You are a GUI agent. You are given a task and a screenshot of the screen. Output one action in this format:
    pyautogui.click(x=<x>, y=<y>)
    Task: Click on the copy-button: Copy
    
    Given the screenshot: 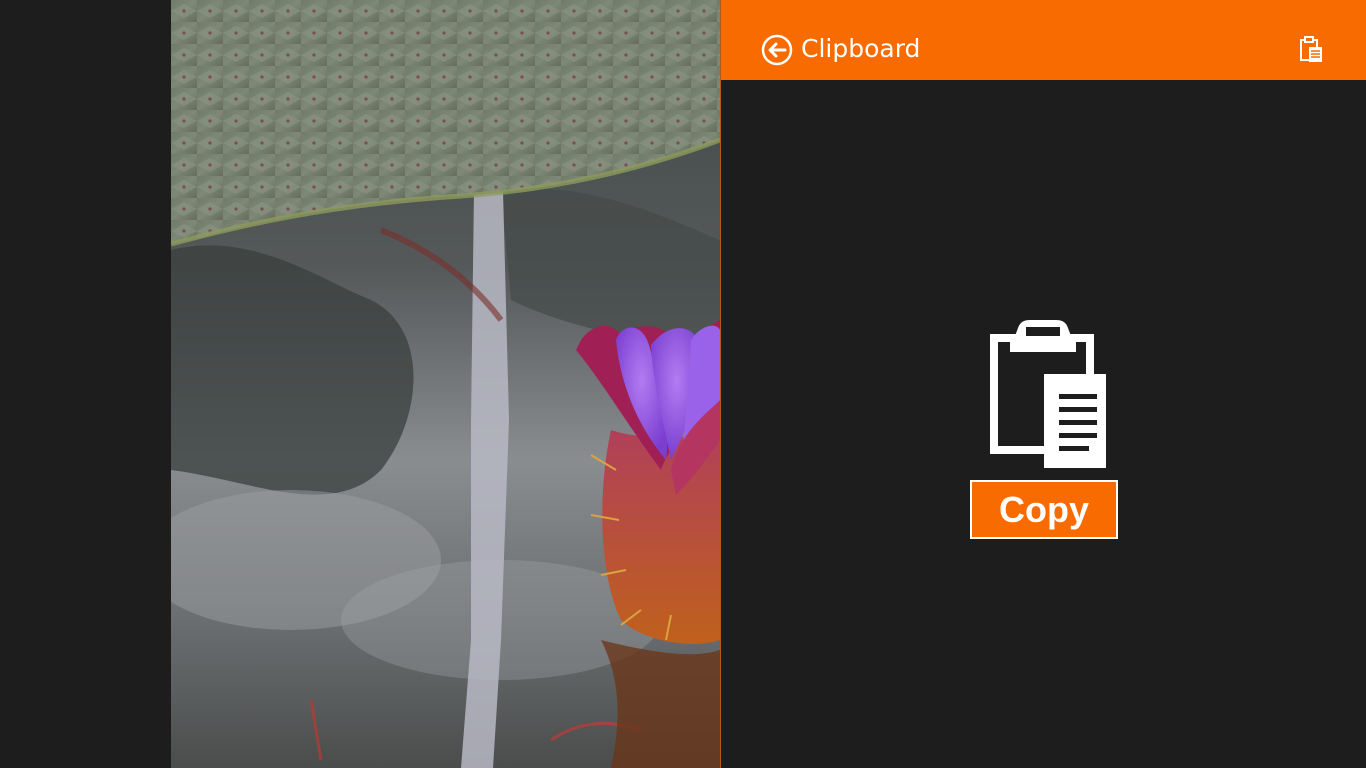 What is the action you would take?
    pyautogui.click(x=1044, y=509)
    